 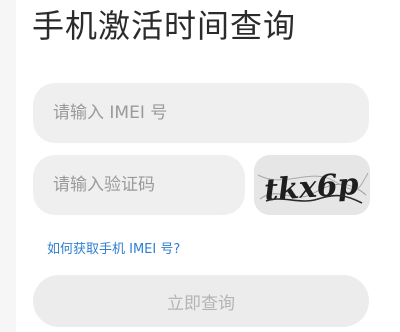 I want to click on captcha-image: tkx6p, so click(x=312, y=185).